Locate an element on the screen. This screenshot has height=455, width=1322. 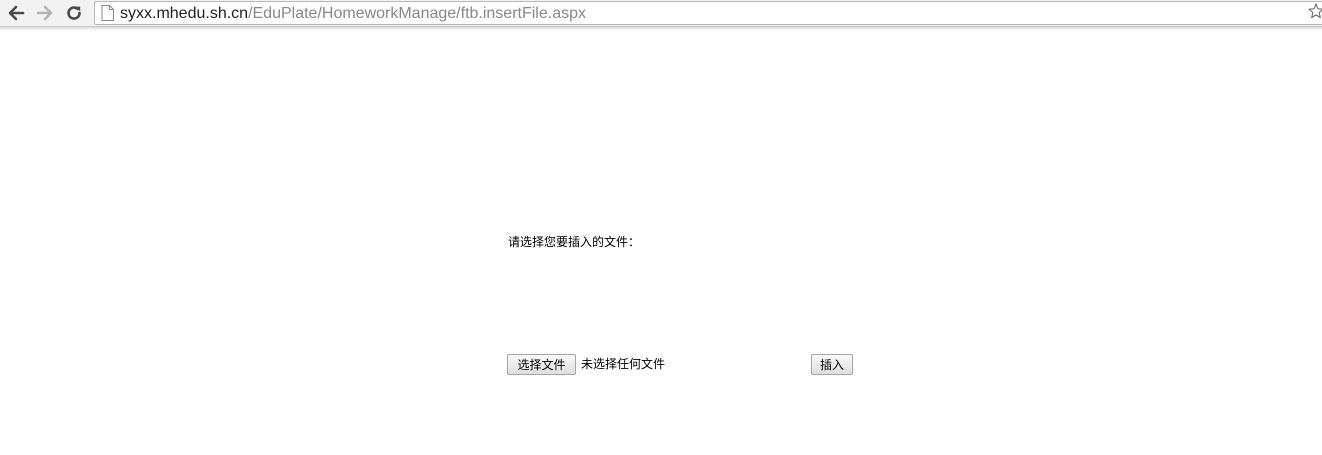
insert-button: 插入 is located at coordinates (832, 364).